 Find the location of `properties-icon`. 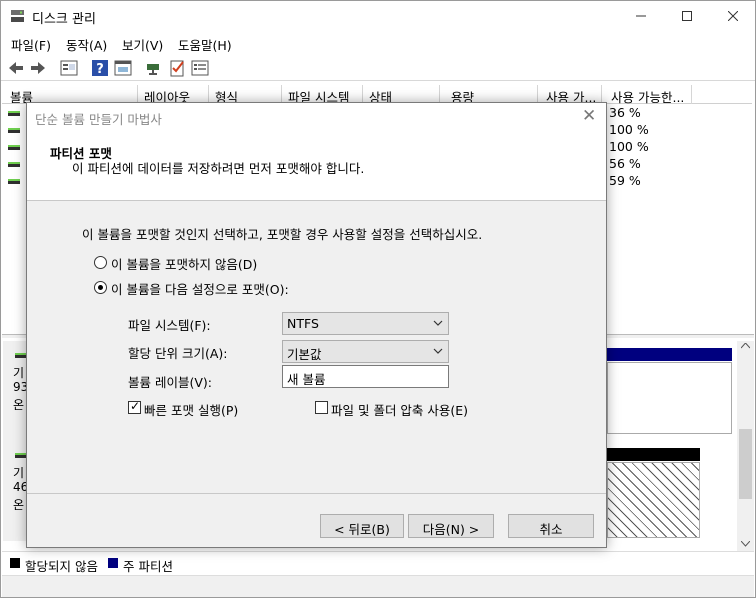

properties-icon is located at coordinates (123, 68).